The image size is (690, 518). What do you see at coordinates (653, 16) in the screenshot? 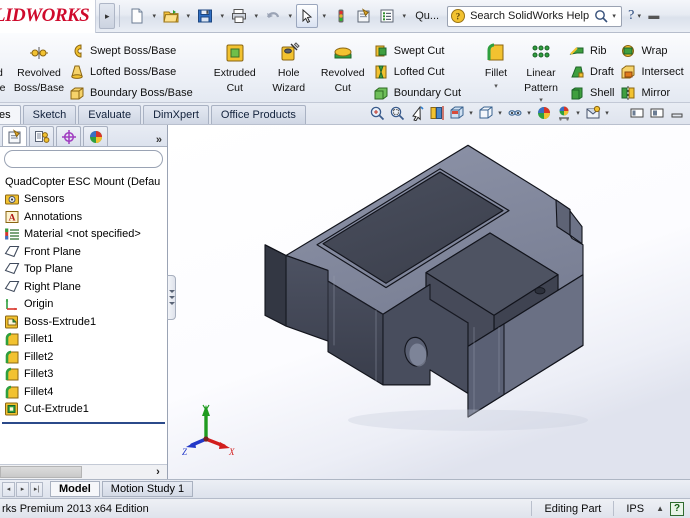
I see `window-minimize-icon: ▬` at bounding box center [653, 16].